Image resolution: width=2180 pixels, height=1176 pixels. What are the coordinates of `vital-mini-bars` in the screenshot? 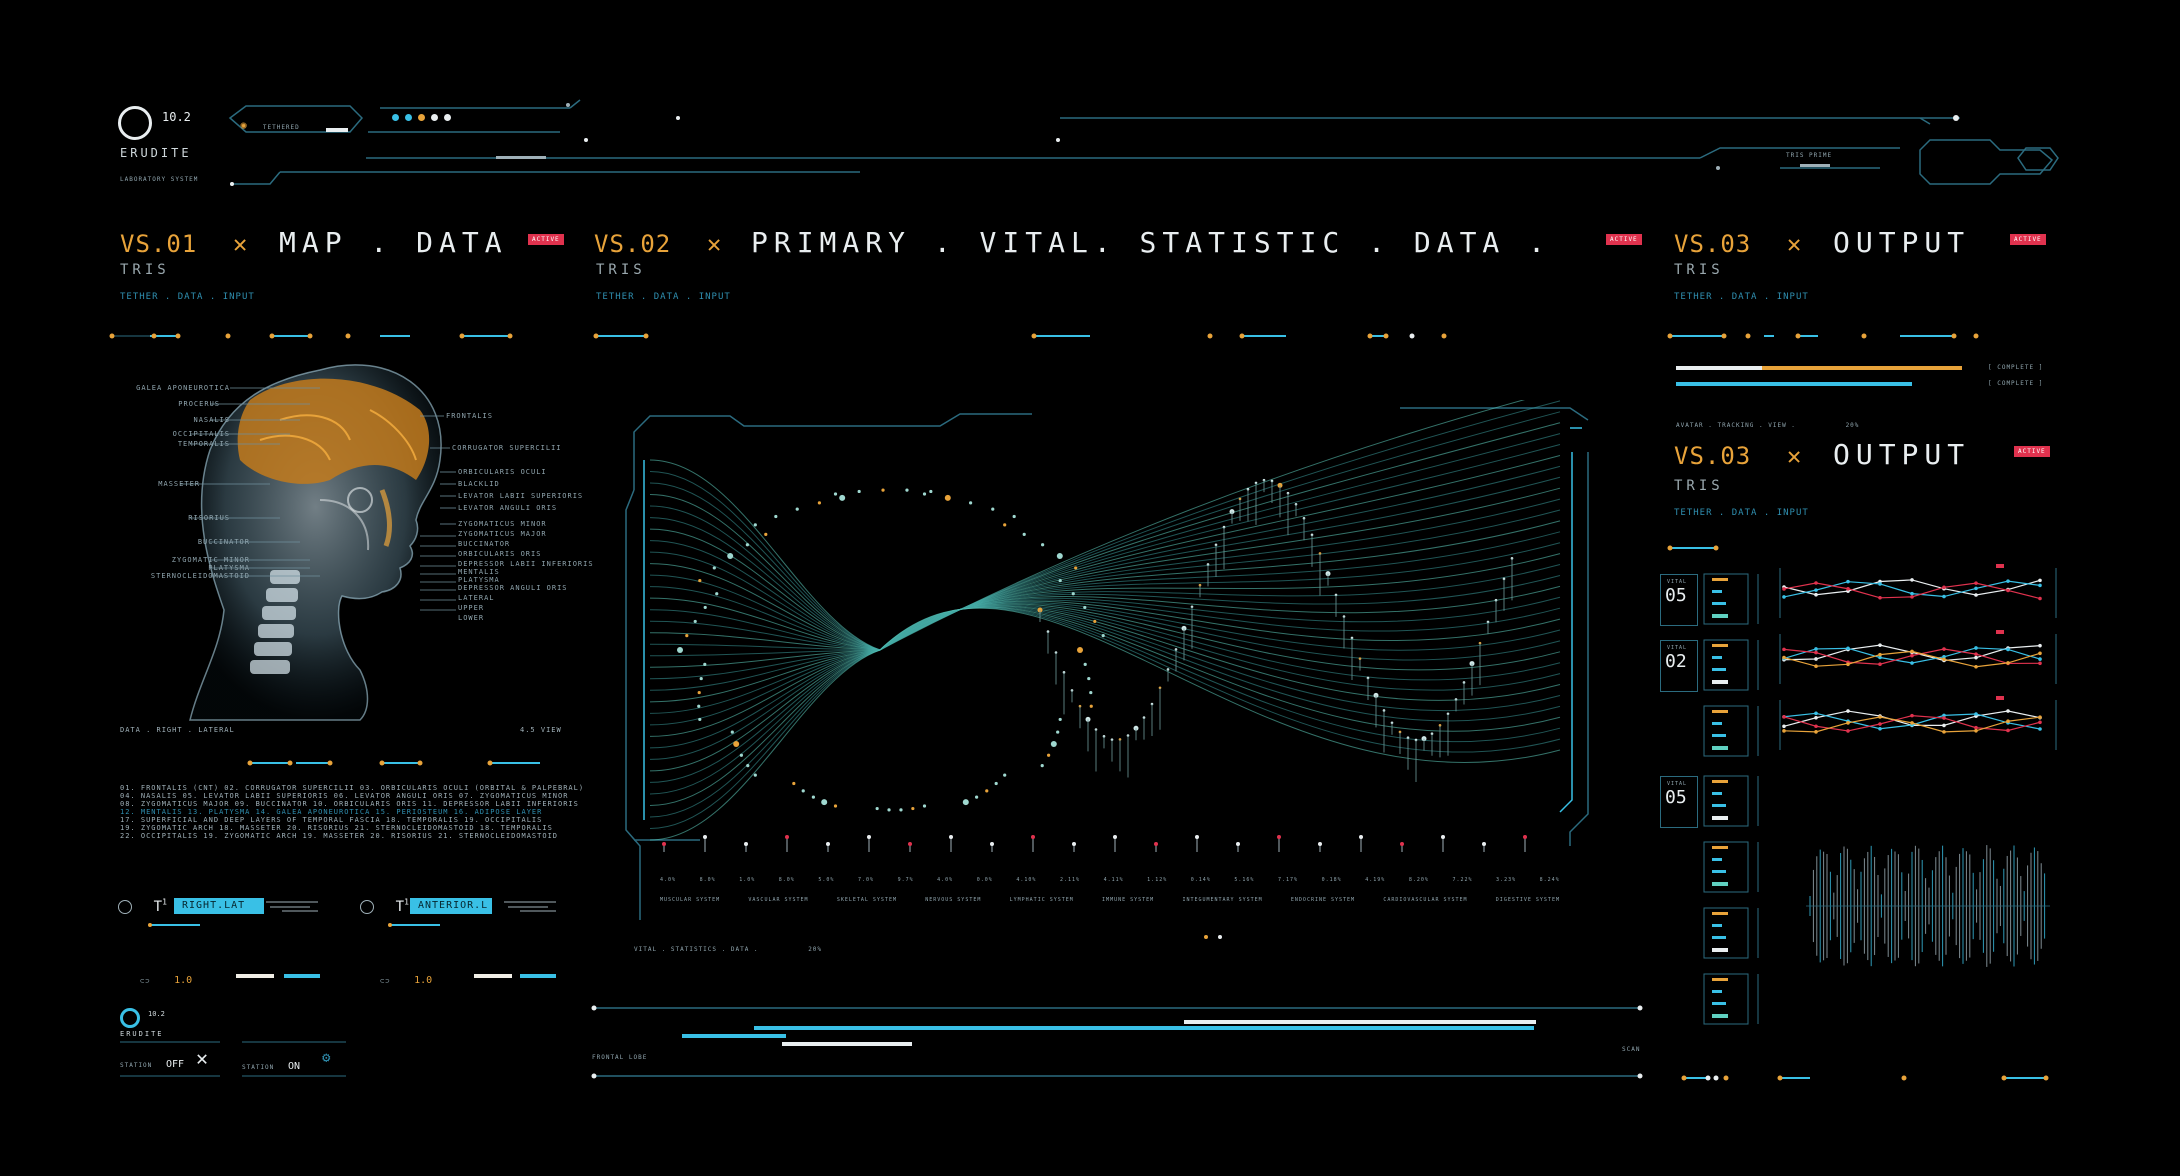 It's located at (1731, 799).